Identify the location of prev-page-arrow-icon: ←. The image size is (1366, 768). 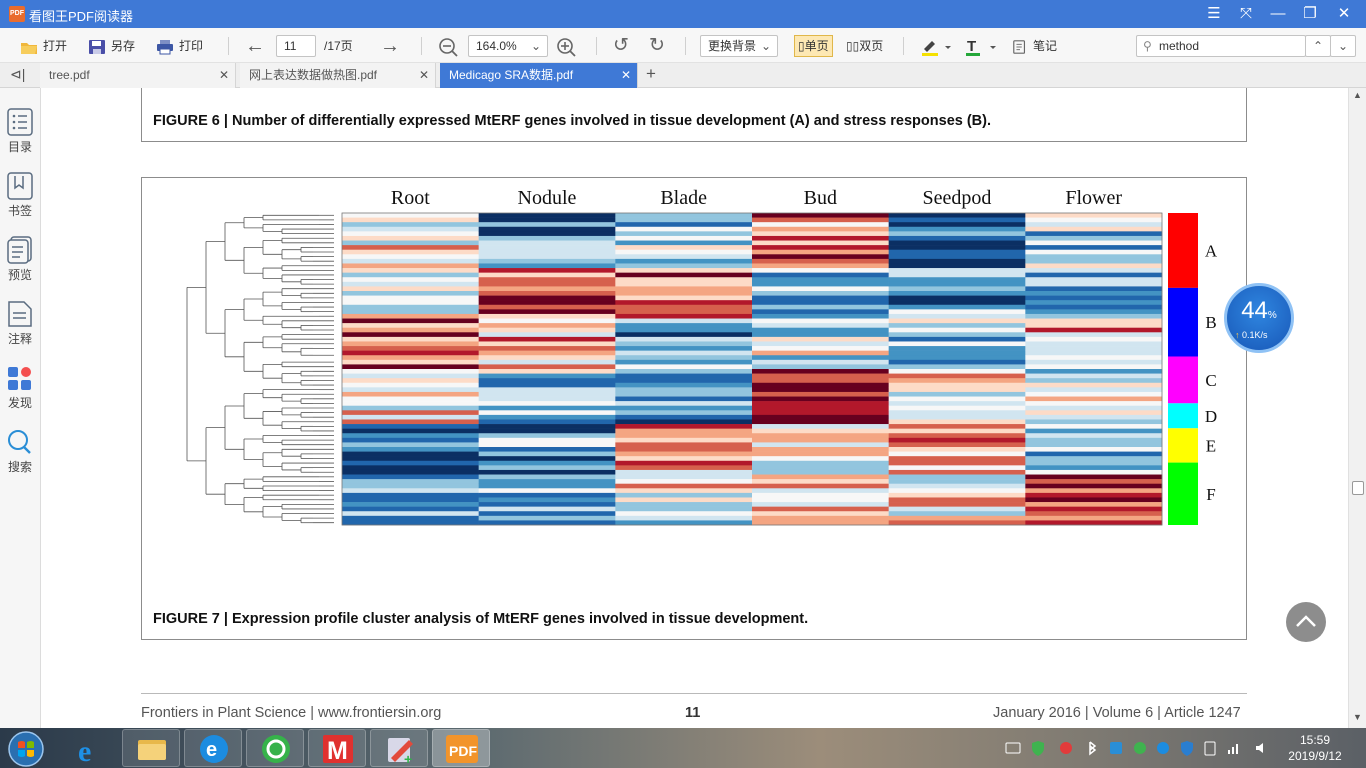
(255, 46).